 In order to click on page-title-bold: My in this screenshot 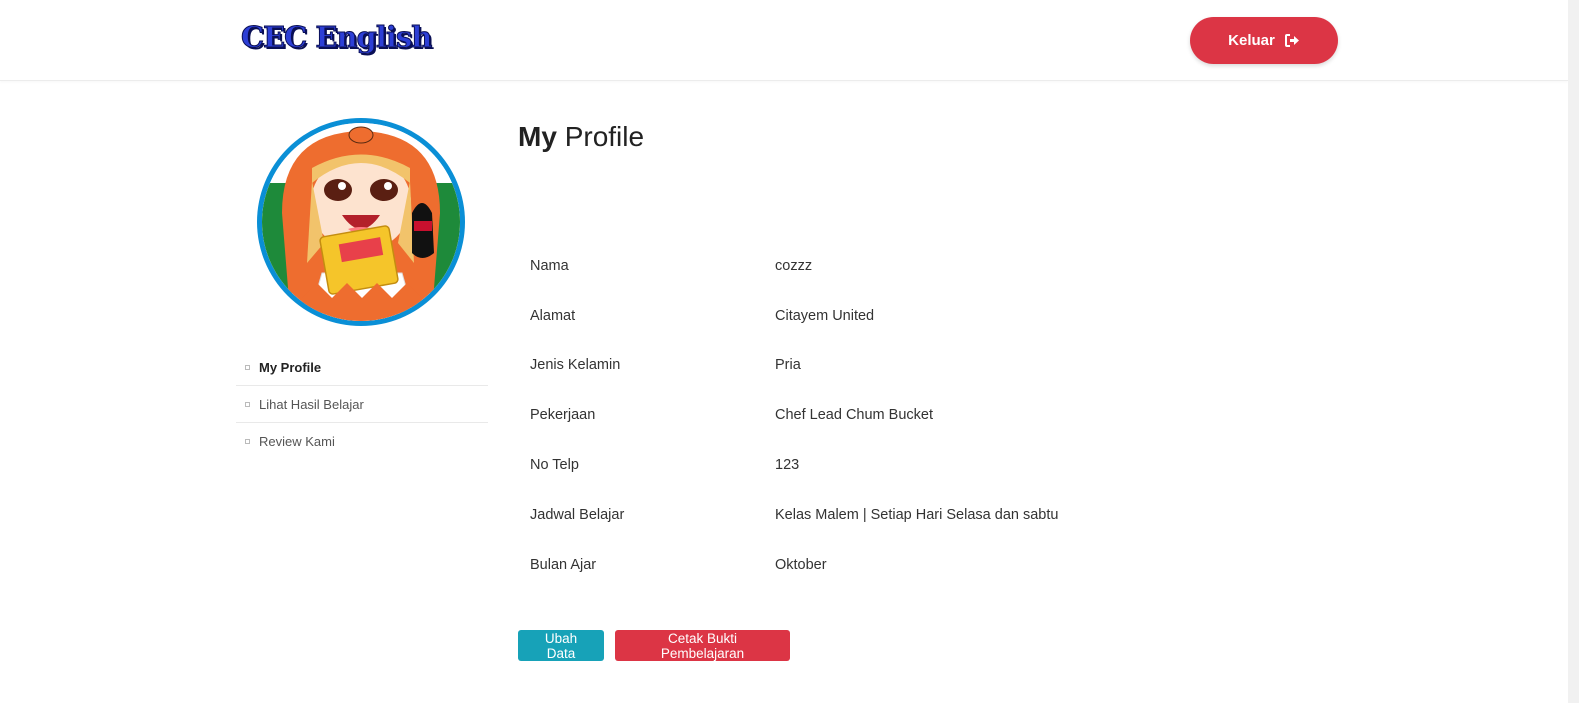, I will do `click(537, 136)`.